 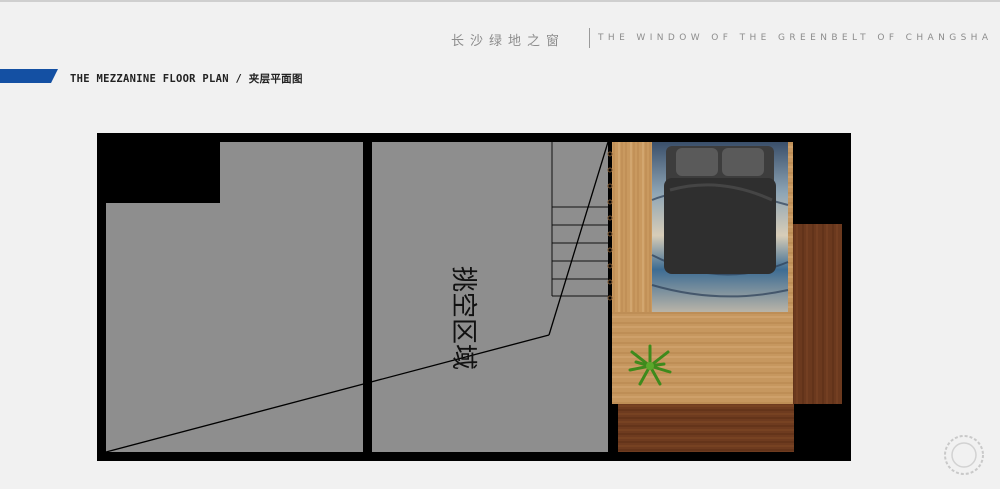 What do you see at coordinates (490, 297) in the screenshot?
I see `void-area-center` at bounding box center [490, 297].